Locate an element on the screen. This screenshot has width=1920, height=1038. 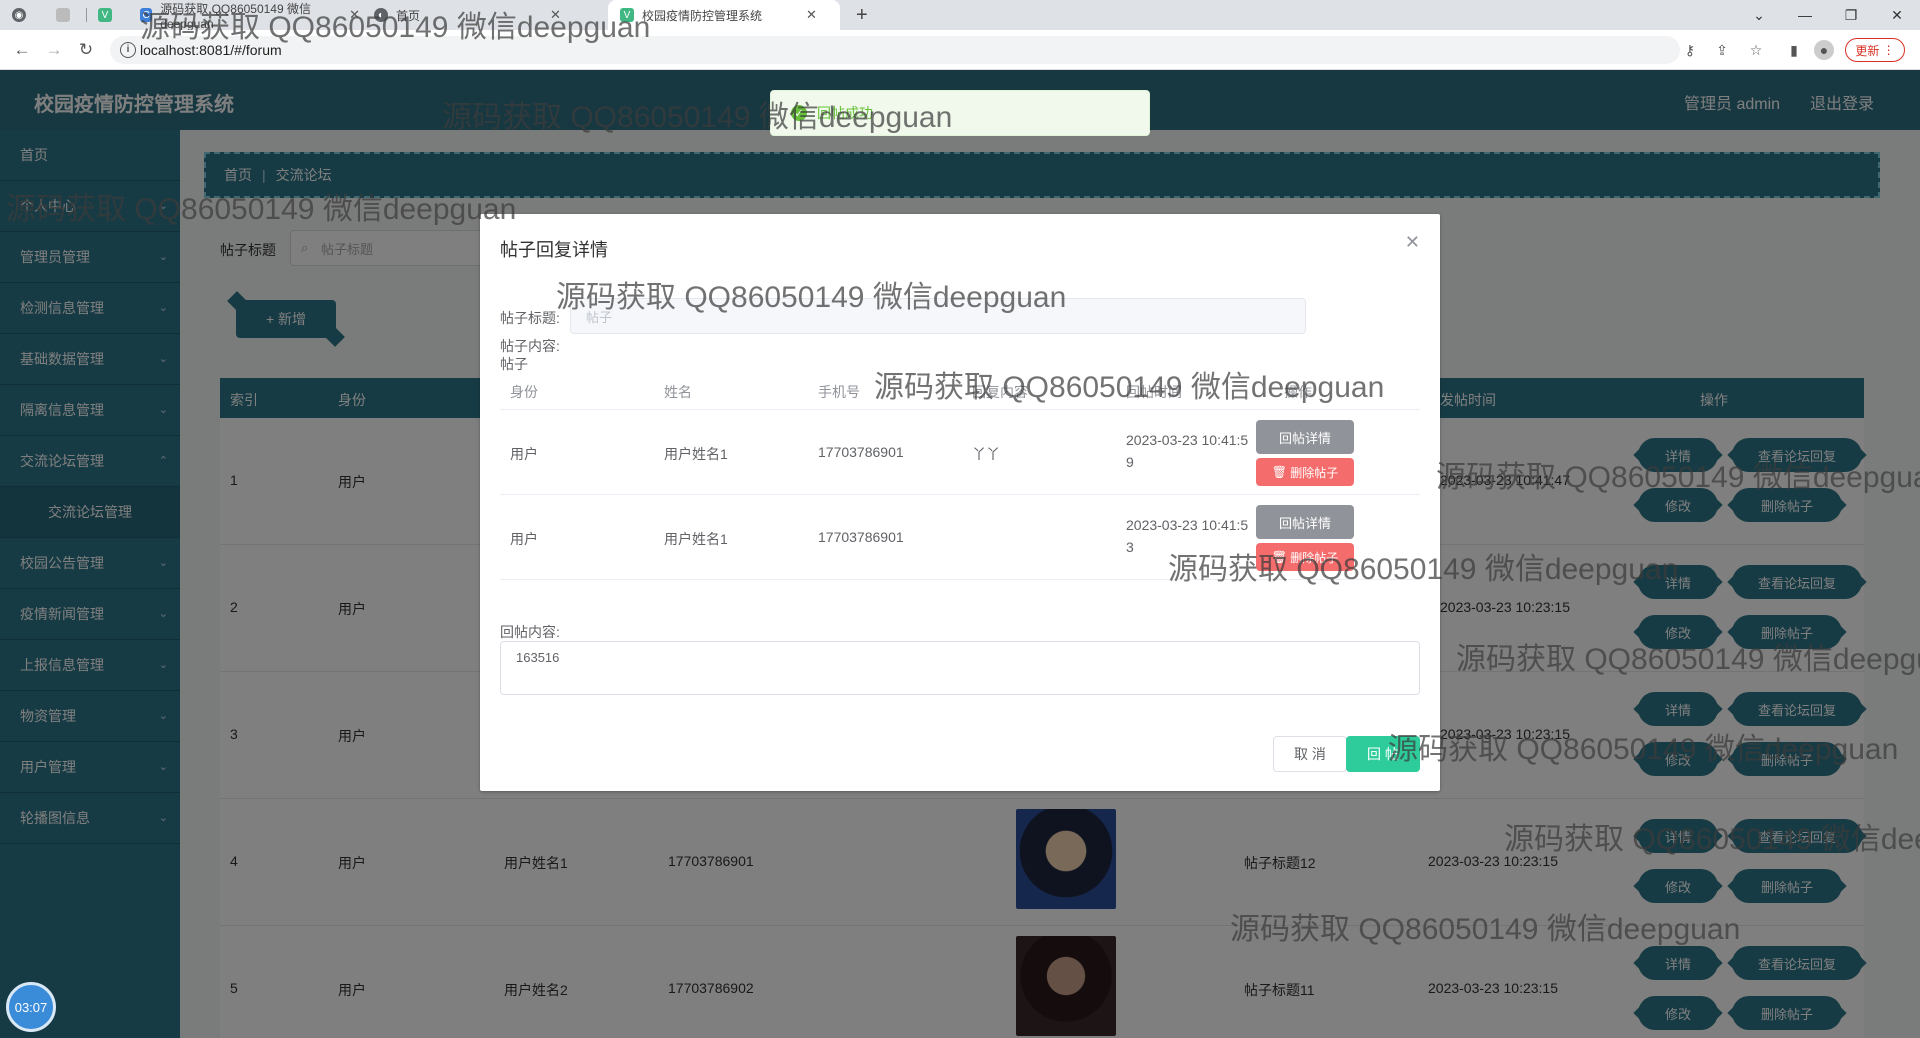
reply-table-header: 身份 姓名 手机号 回复内容 回帖时间 操作 is located at coordinates (960, 392).